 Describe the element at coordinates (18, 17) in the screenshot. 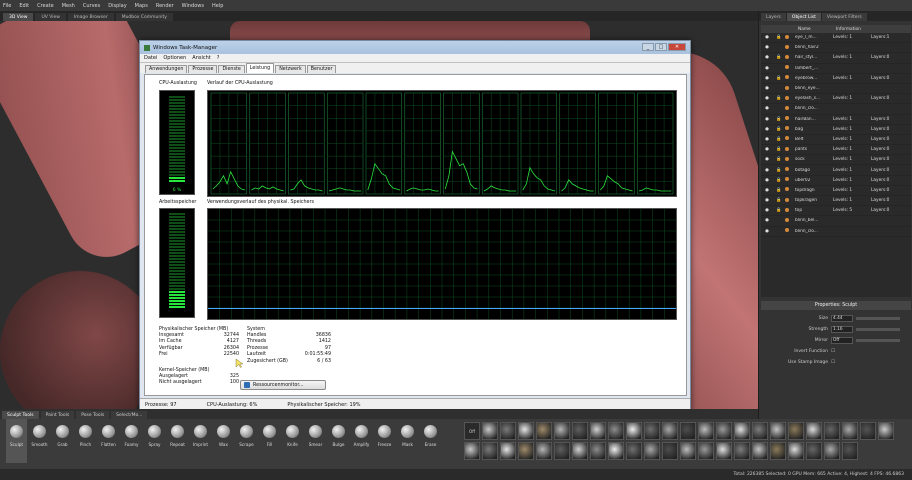

I see `tab-3d-view: 3D View` at that location.